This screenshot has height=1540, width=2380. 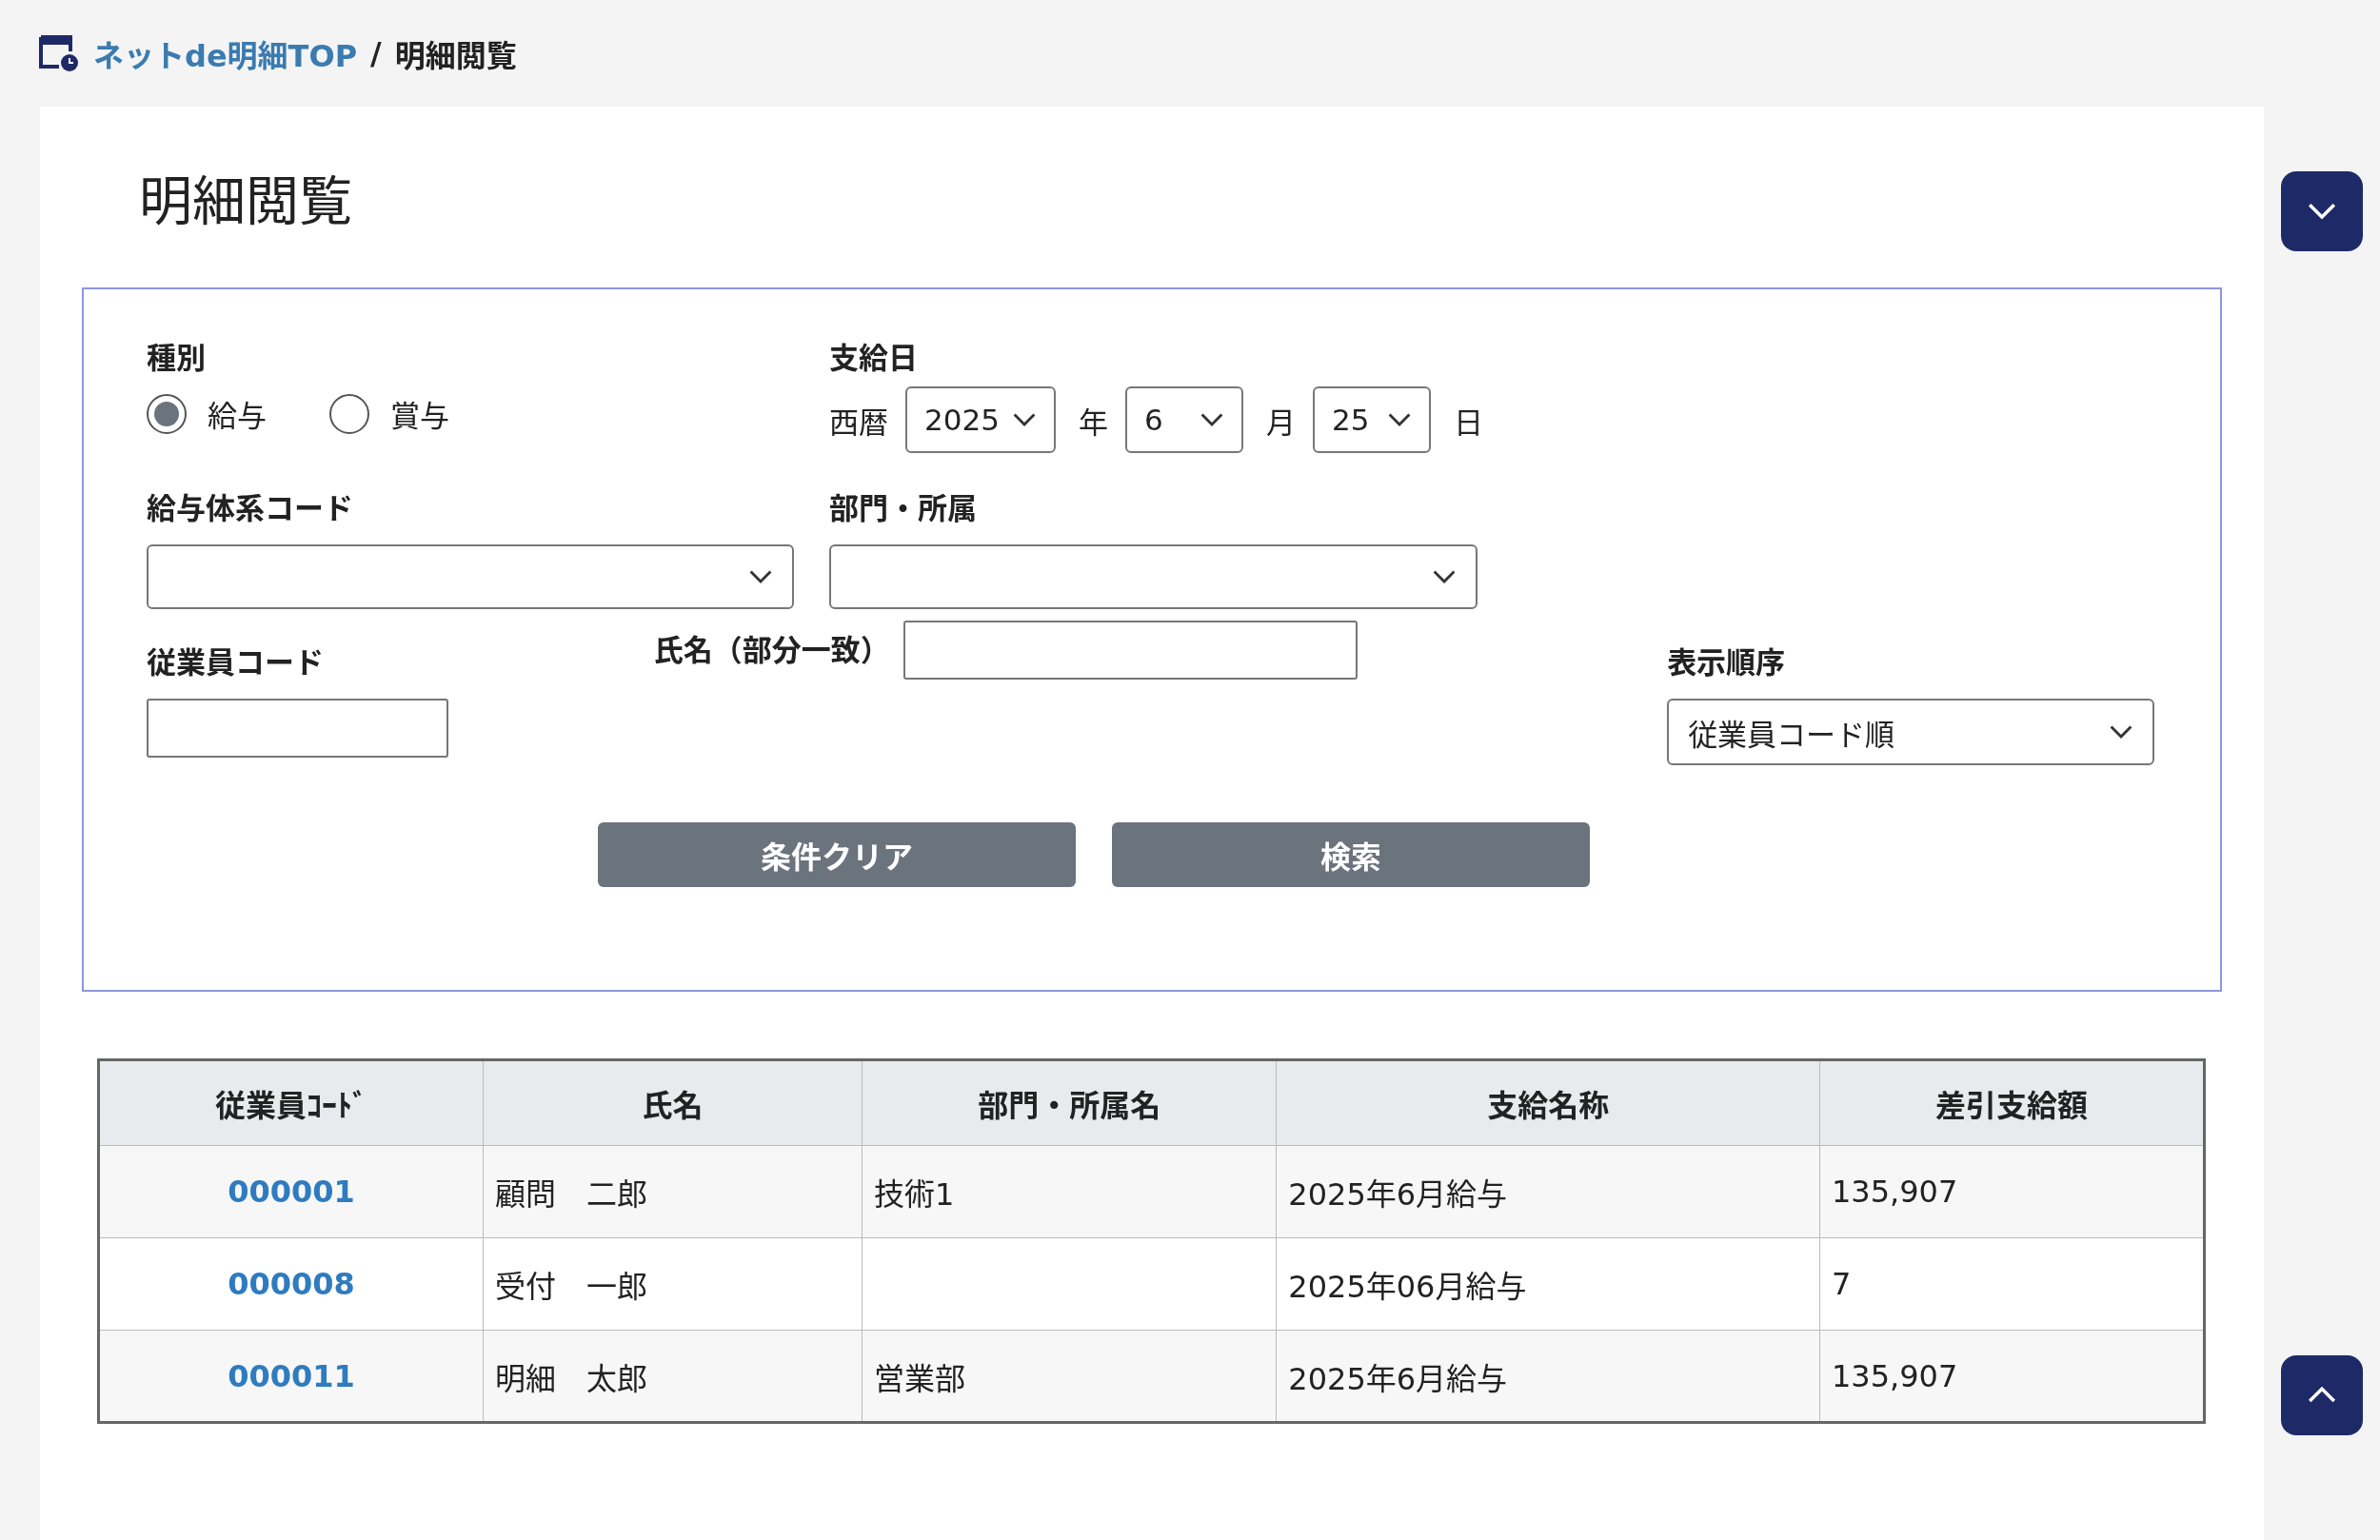 What do you see at coordinates (291, 1192) in the screenshot?
I see `employee-code-link: 000001` at bounding box center [291, 1192].